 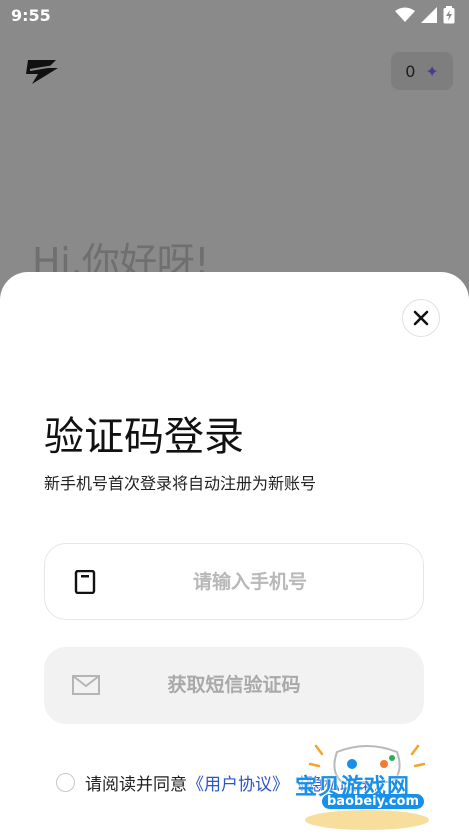 What do you see at coordinates (422, 71) in the screenshot?
I see `credits-badge: 0 ✦` at bounding box center [422, 71].